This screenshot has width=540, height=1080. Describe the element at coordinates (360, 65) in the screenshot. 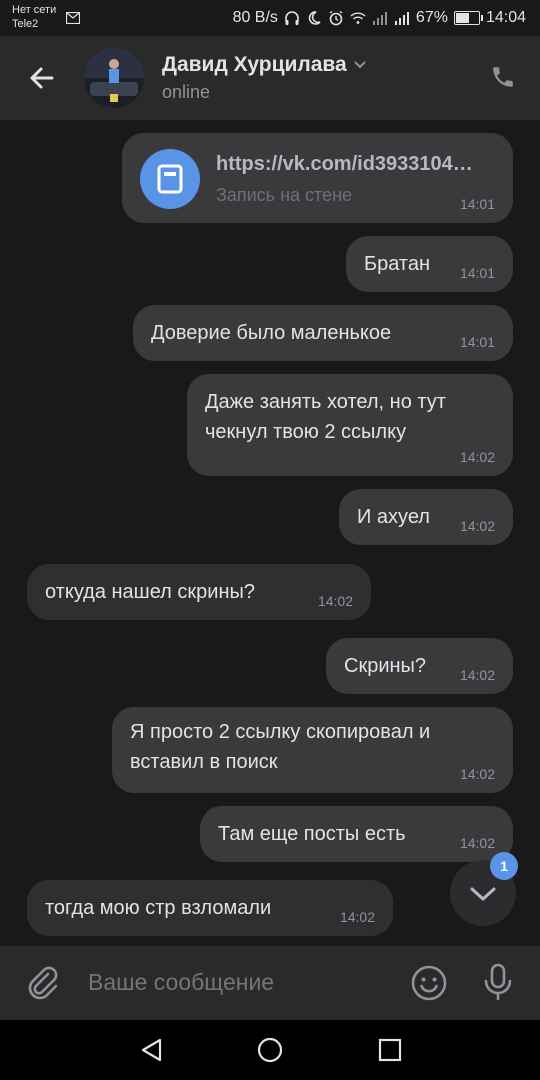

I see `chevron-down-icon` at that location.